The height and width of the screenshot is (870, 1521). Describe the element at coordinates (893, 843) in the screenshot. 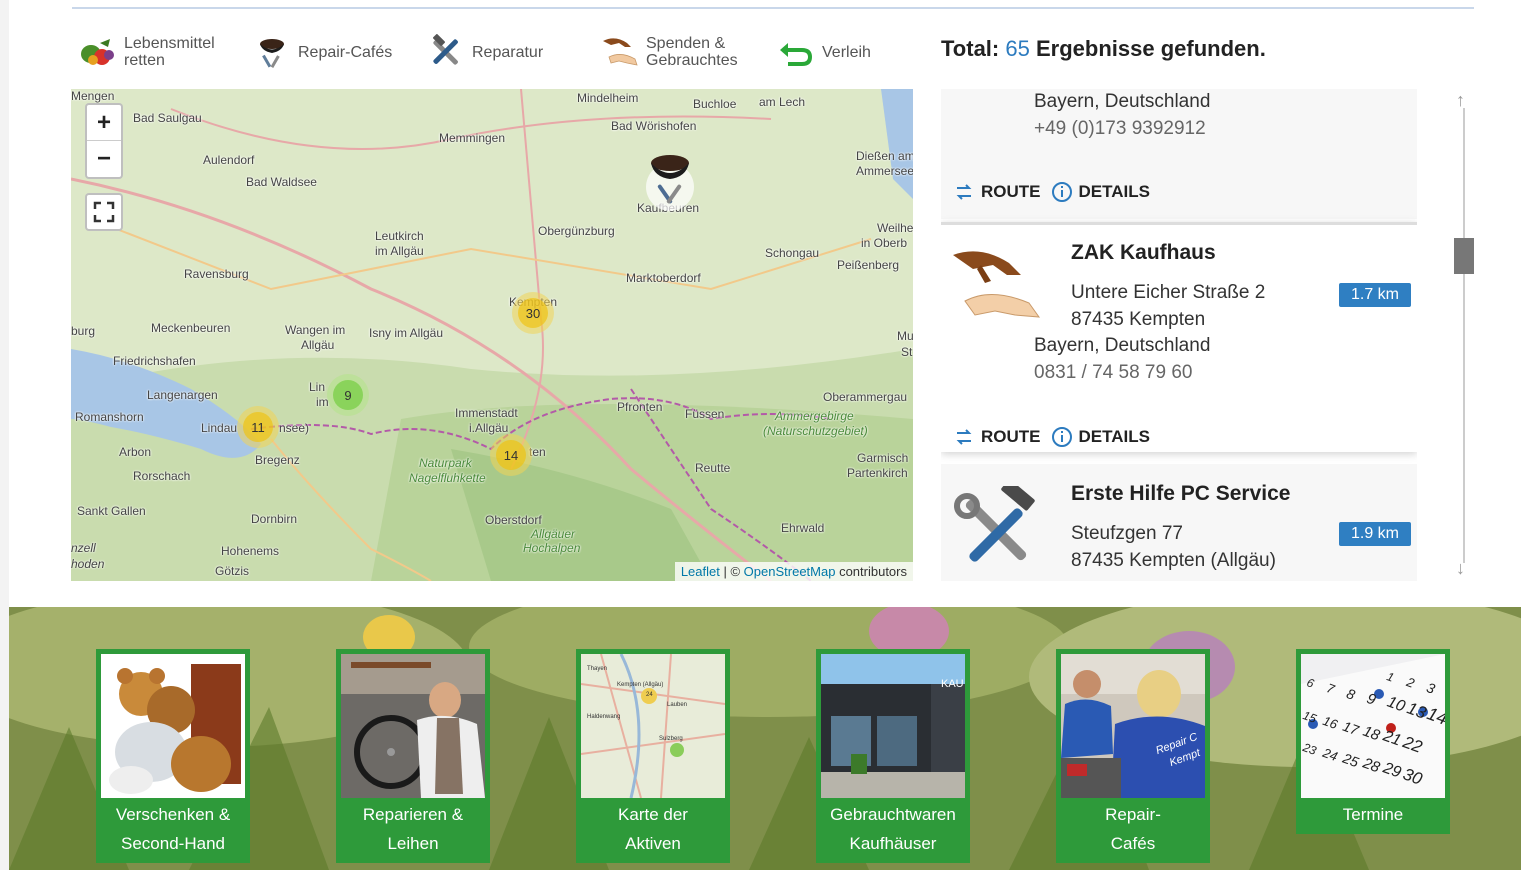

I see `tile-caption-line: Kaufhäuser` at that location.